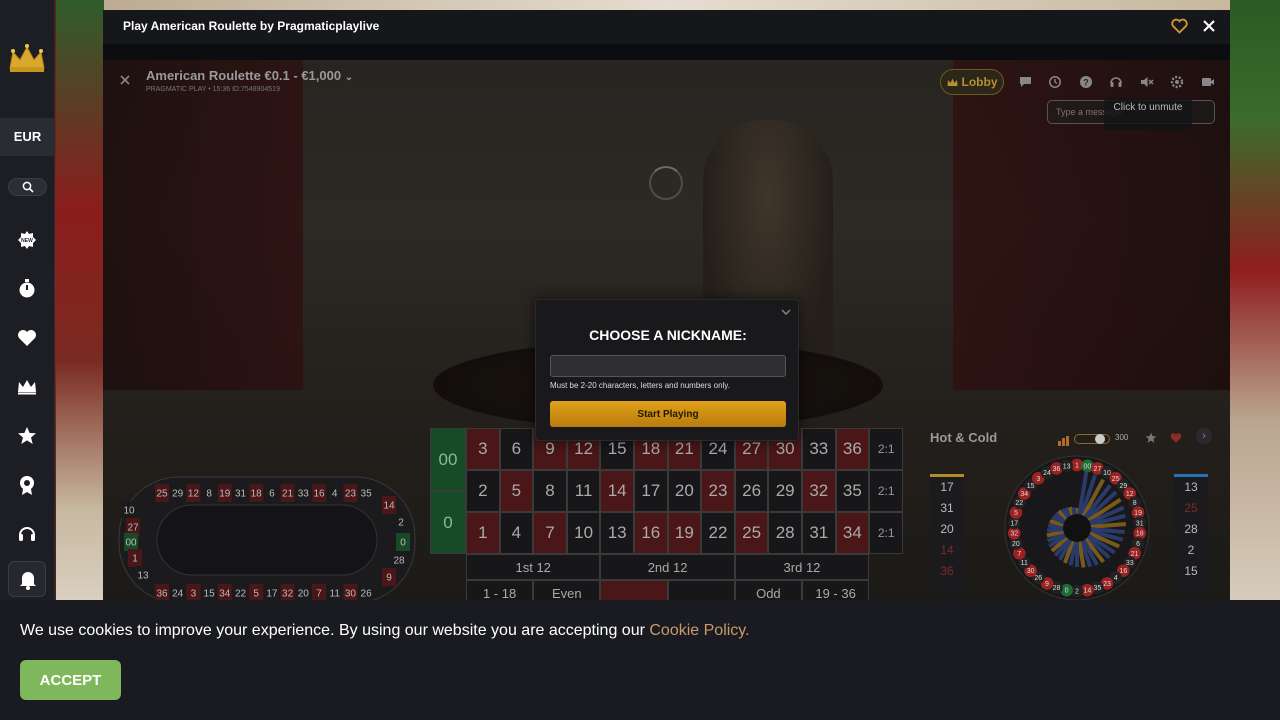  What do you see at coordinates (852, 533) in the screenshot?
I see `bet-number-34: 34` at bounding box center [852, 533].